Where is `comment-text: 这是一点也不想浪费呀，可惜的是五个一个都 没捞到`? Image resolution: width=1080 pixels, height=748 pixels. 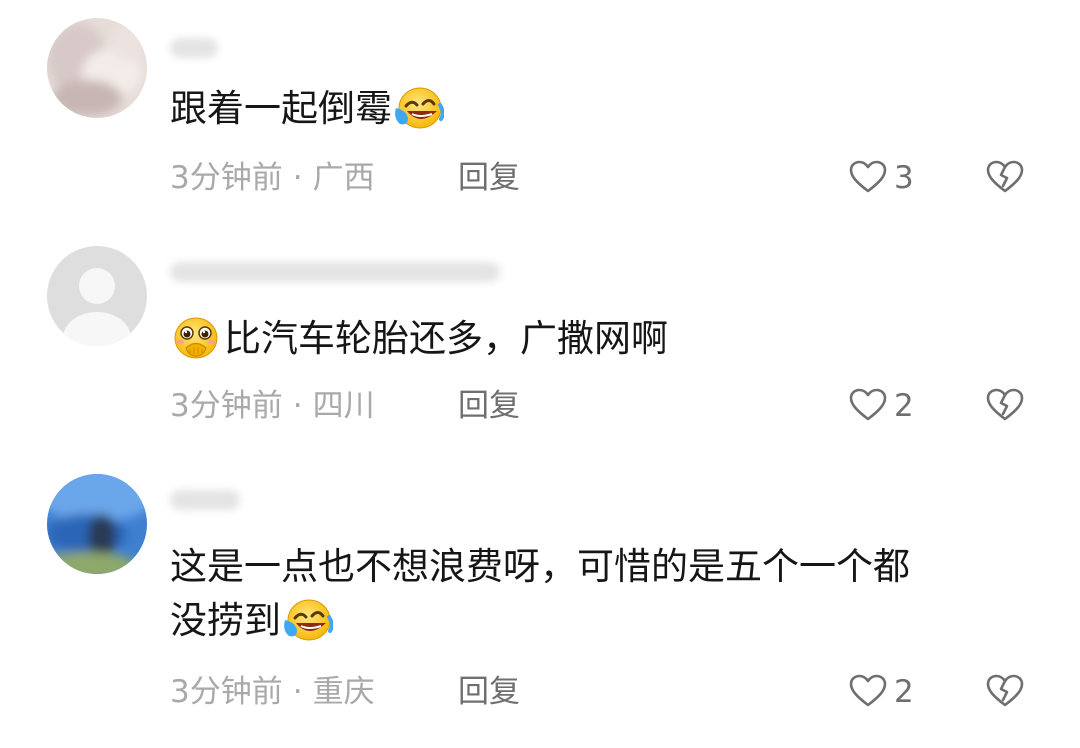
comment-text: 这是一点也不想浪费呀，可惜的是五个一个都 没捞到 is located at coordinates (540, 594).